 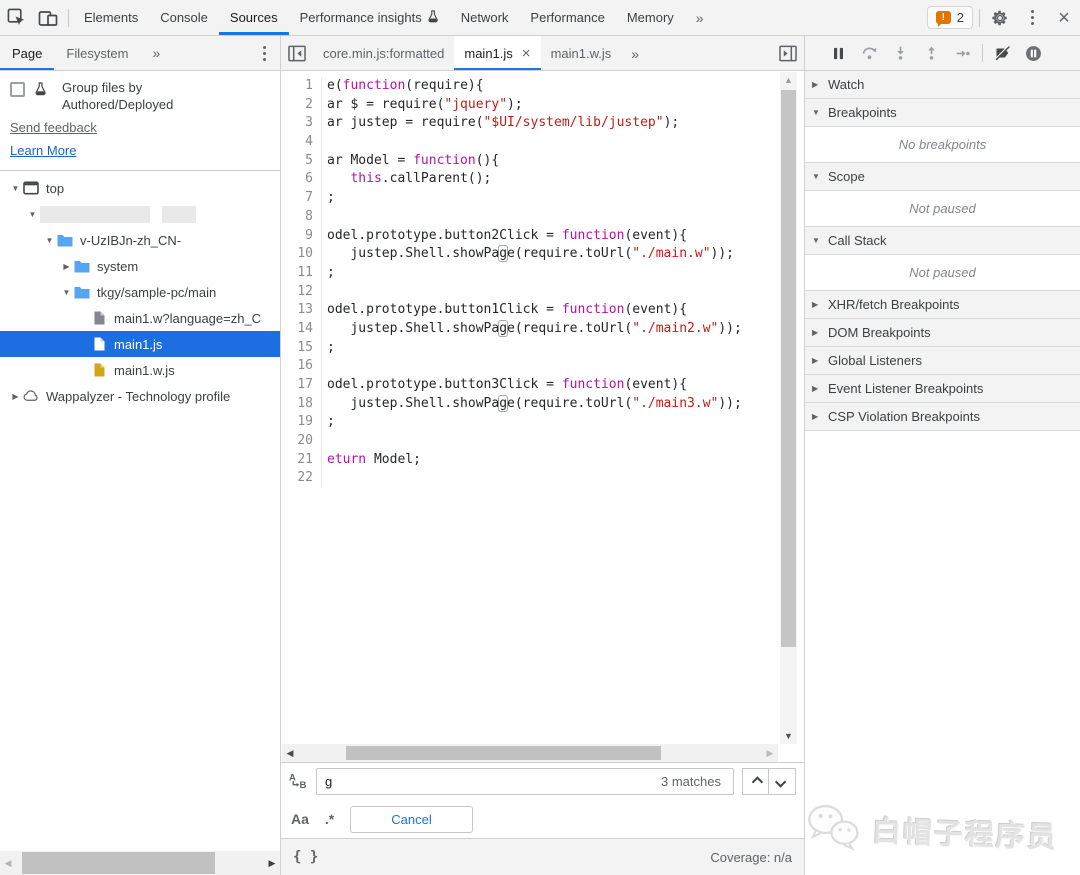 I want to click on tree-item-main1-w-language-zh-c: main1.w?language=zh_C, so click(x=140, y=318).